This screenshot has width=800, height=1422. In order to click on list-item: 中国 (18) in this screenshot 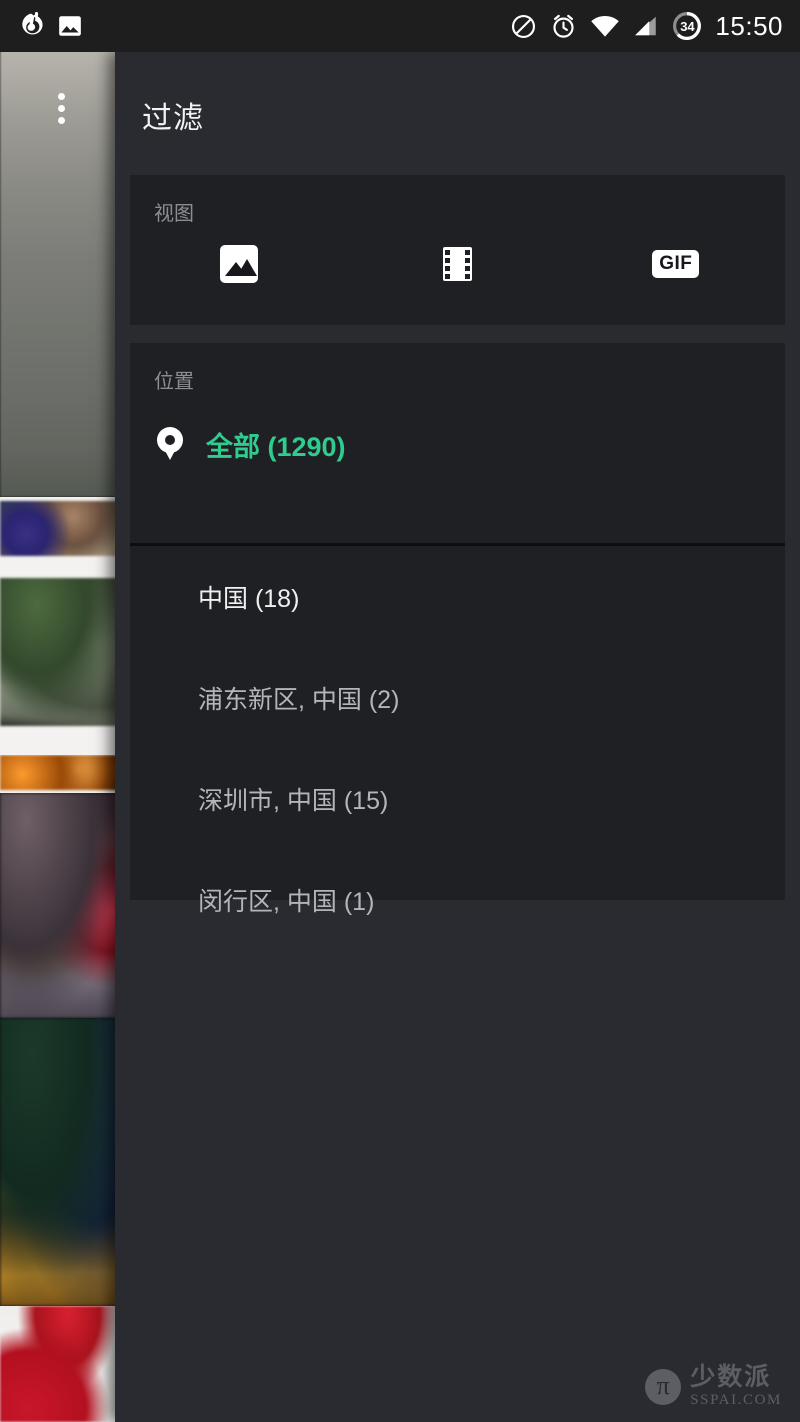, I will do `click(457, 596)`.